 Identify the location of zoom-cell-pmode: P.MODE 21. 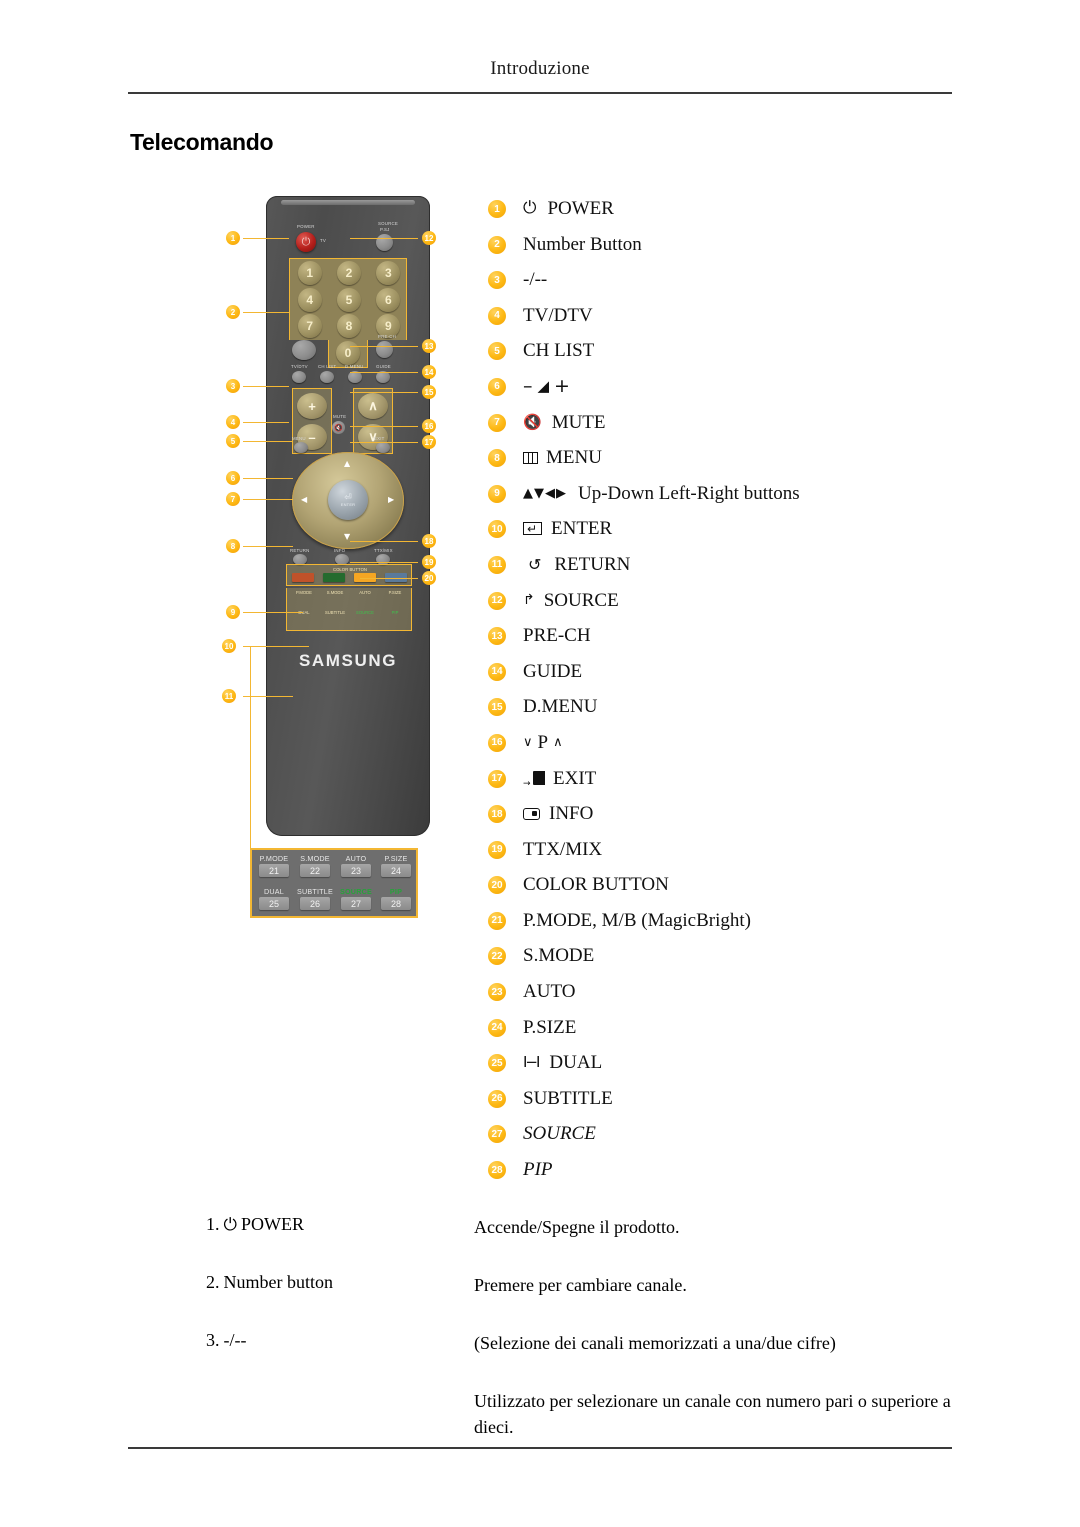
(274, 865).